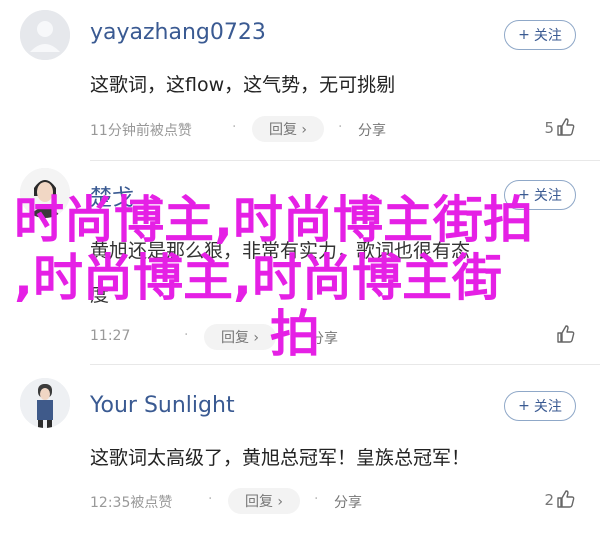 The width and height of the screenshot is (600, 534). I want to click on user-avatar-icon, so click(45, 403).